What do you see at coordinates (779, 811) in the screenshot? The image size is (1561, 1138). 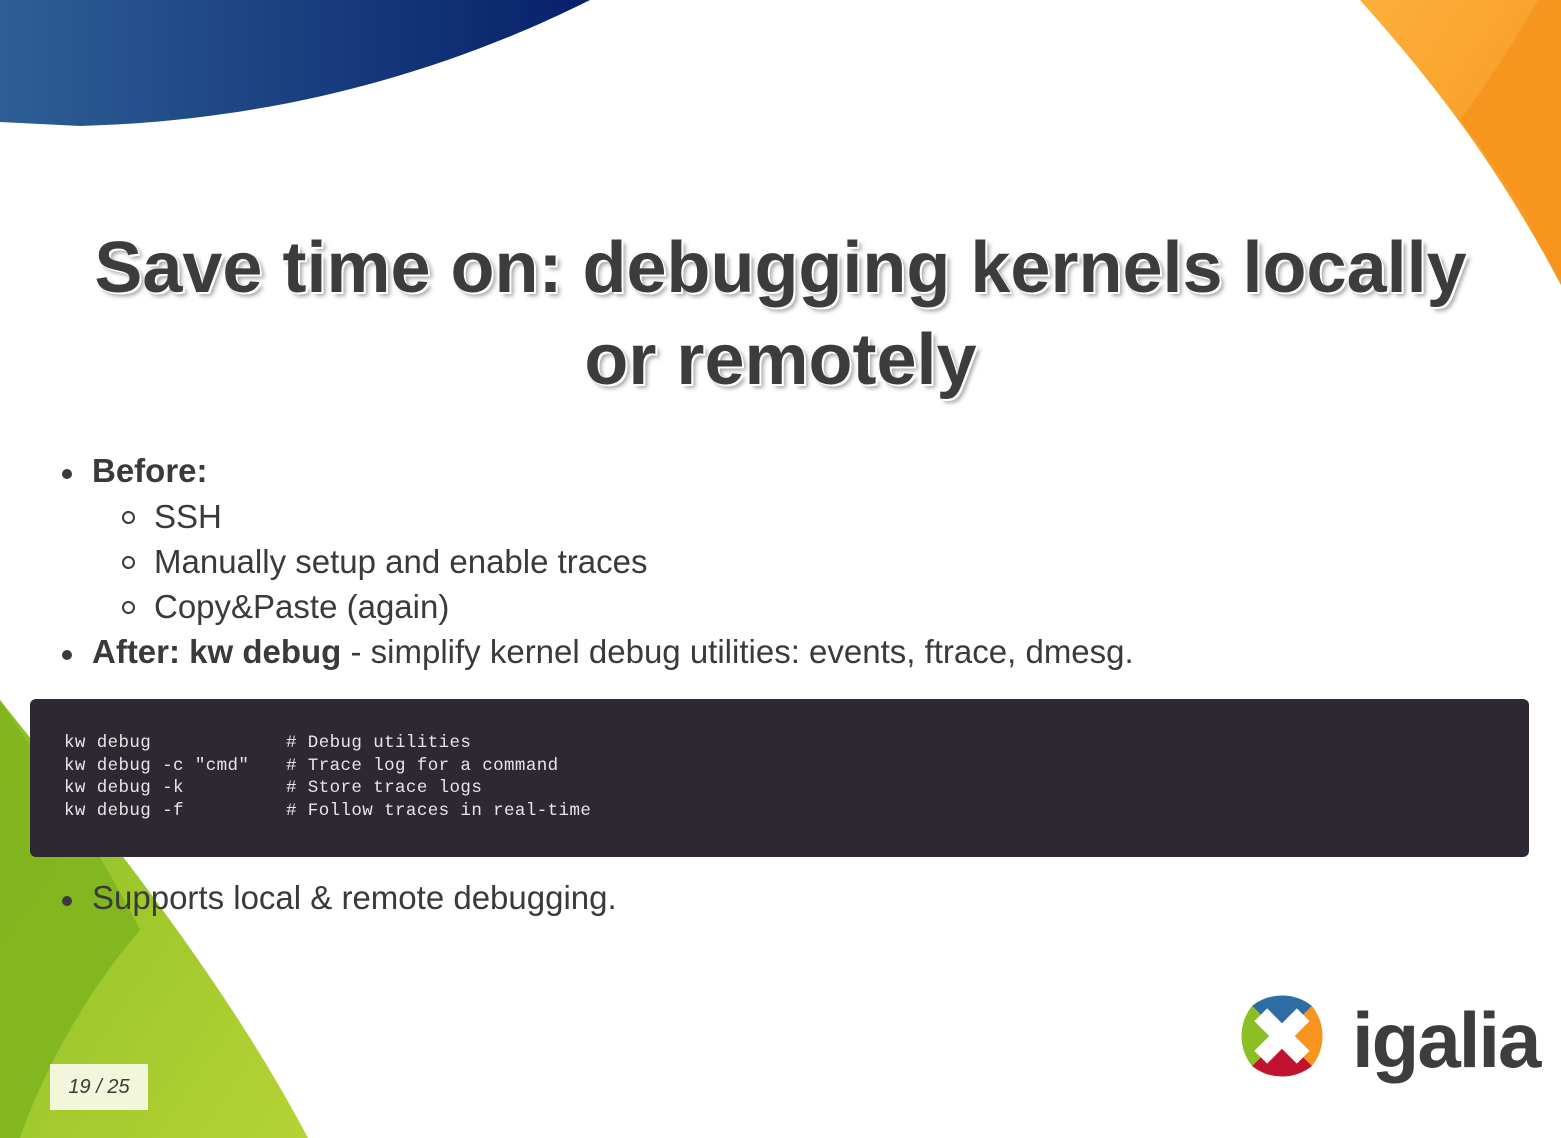 I see `code-line: kw debug -f # Follow traces in real-time` at bounding box center [779, 811].